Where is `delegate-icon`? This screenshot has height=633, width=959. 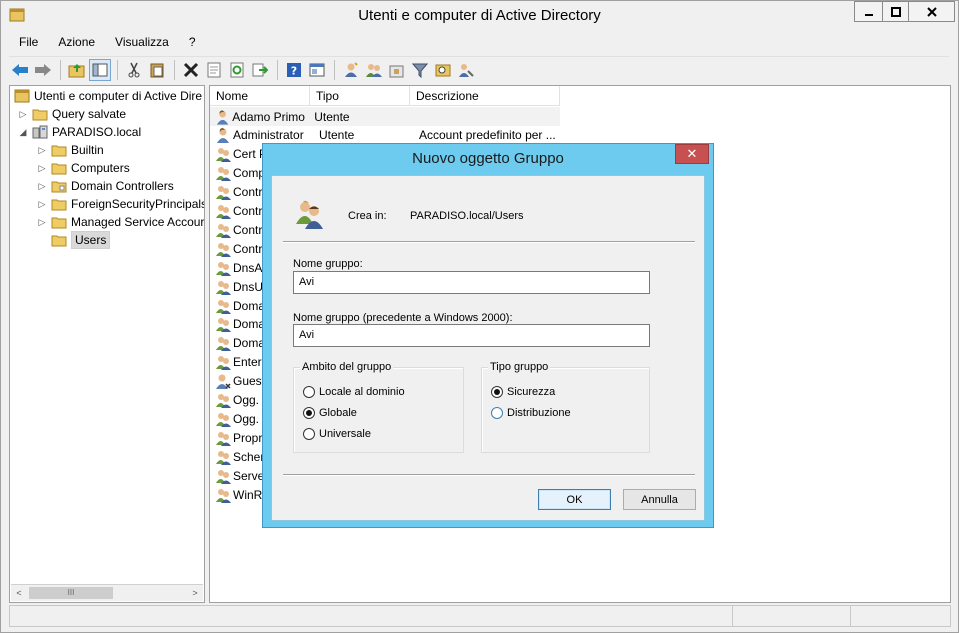
delegate-icon is located at coordinates (466, 70).